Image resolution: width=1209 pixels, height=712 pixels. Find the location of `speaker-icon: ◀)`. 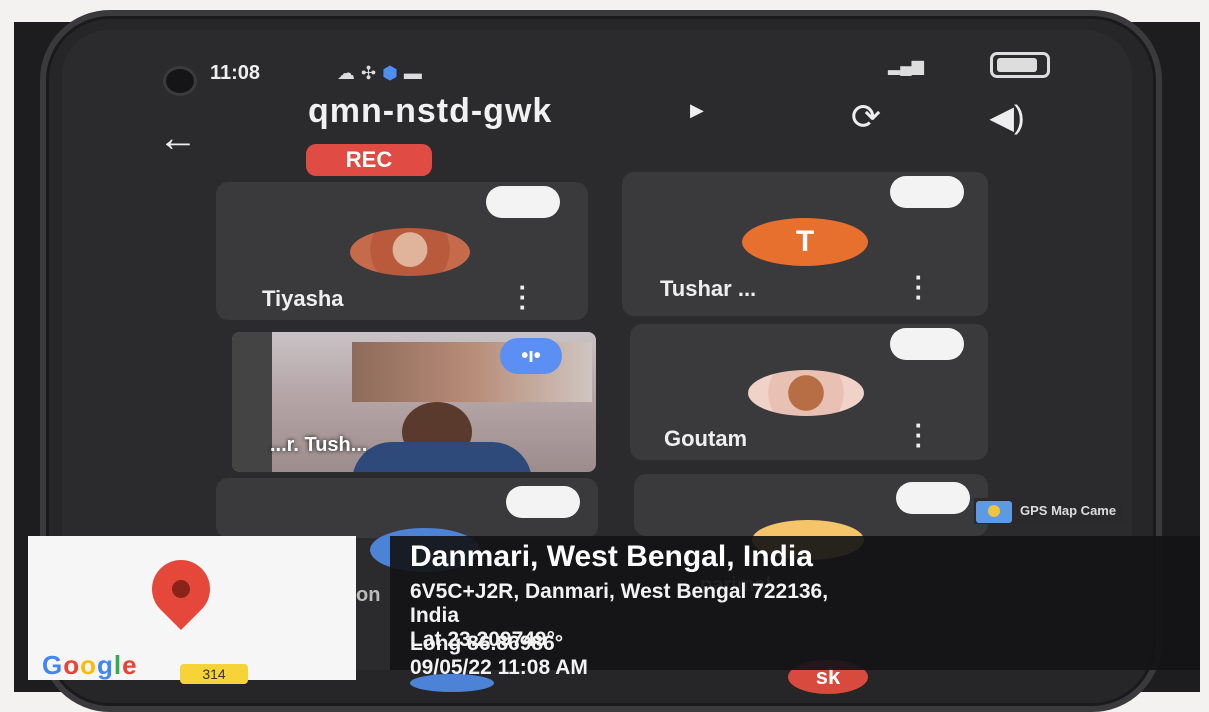

speaker-icon: ◀) is located at coordinates (1007, 117).